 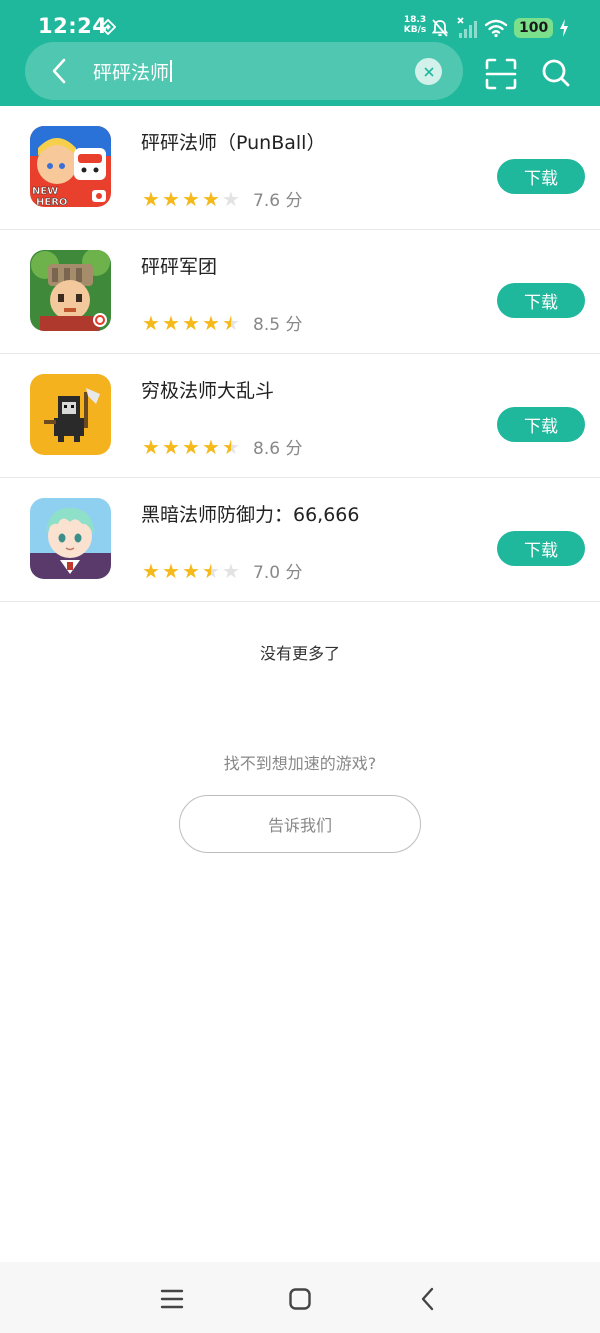 I want to click on not-found-text: 找不到想加速的游戏?, so click(x=300, y=763).